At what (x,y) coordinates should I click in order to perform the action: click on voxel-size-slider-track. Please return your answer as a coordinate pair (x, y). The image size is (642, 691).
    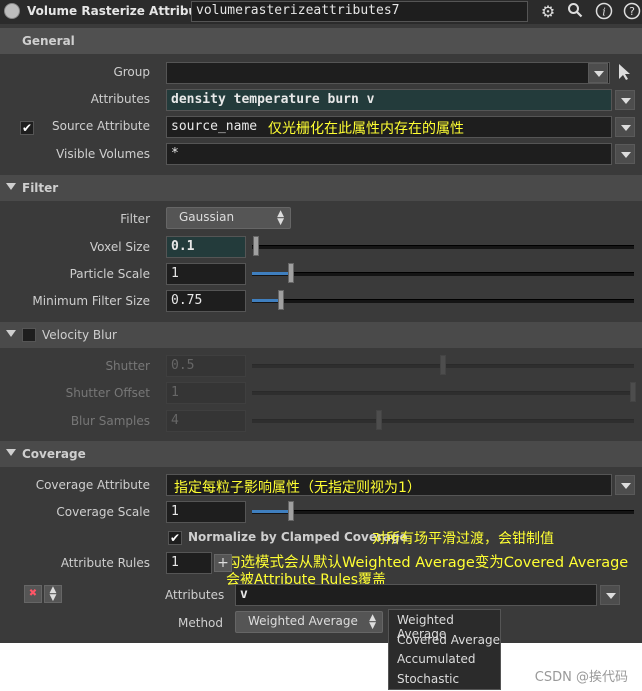
    Looking at the image, I should click on (443, 247).